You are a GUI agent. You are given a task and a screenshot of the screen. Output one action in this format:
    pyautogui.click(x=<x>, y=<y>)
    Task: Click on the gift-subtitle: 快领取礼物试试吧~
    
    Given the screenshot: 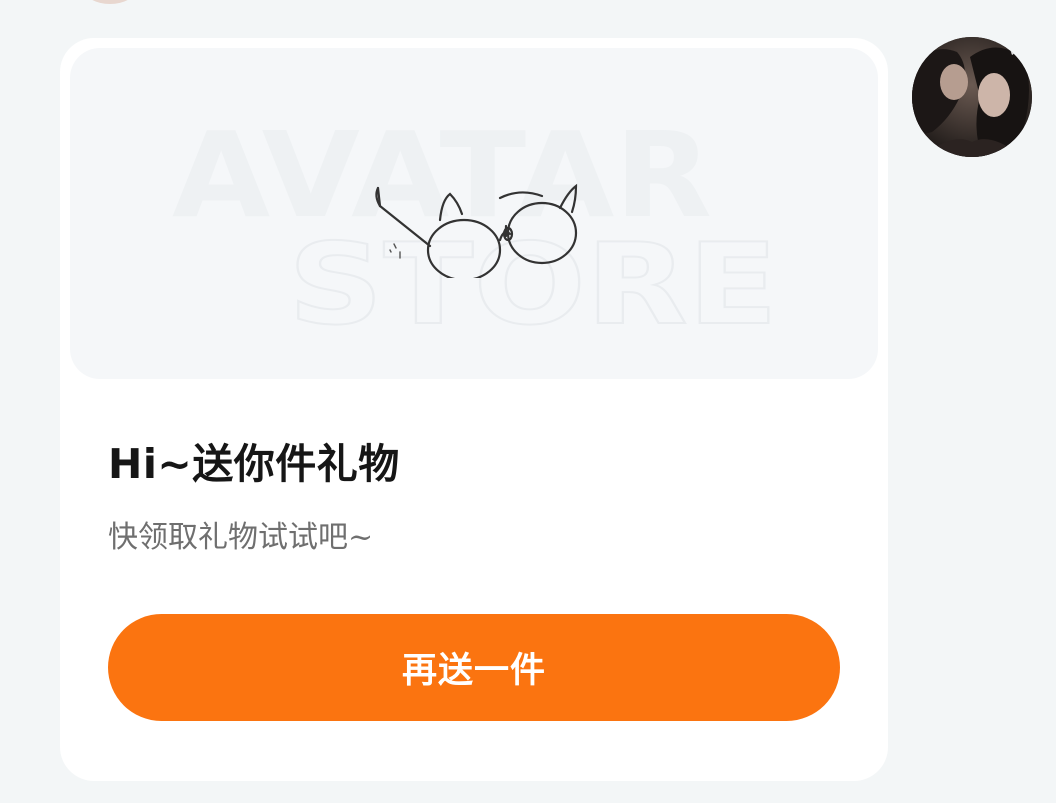 What is the action you would take?
    pyautogui.click(x=241, y=537)
    